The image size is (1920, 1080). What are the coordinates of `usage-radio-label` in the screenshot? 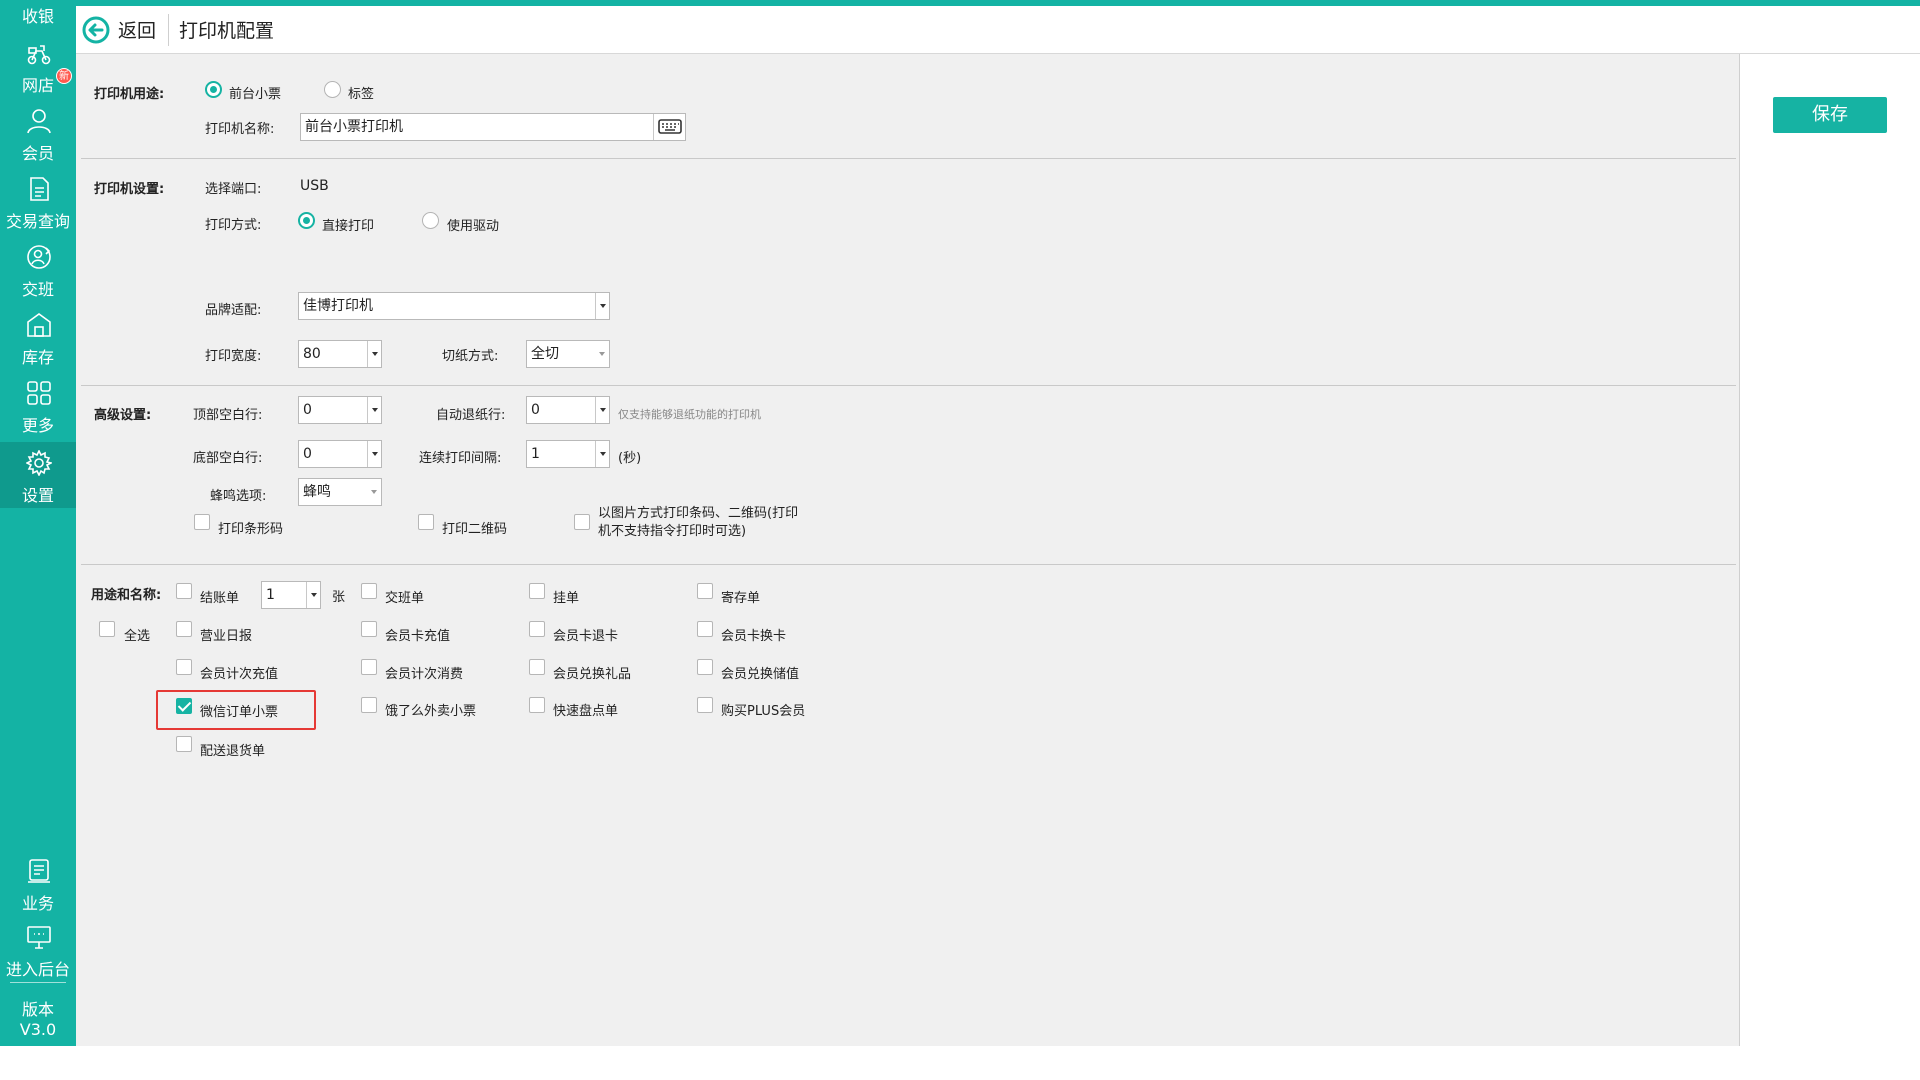 It's located at (332, 89).